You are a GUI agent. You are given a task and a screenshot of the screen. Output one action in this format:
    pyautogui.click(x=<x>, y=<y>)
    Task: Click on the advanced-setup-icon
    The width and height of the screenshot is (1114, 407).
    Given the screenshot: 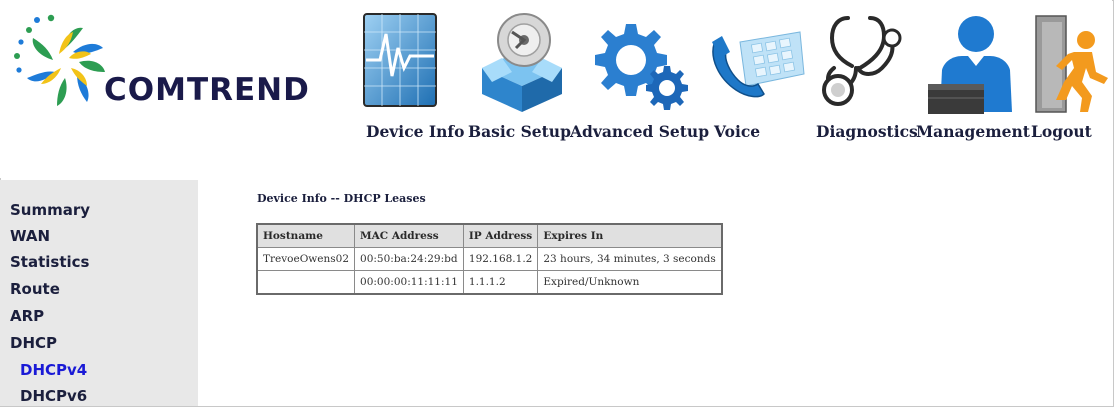 What is the action you would take?
    pyautogui.click(x=640, y=66)
    